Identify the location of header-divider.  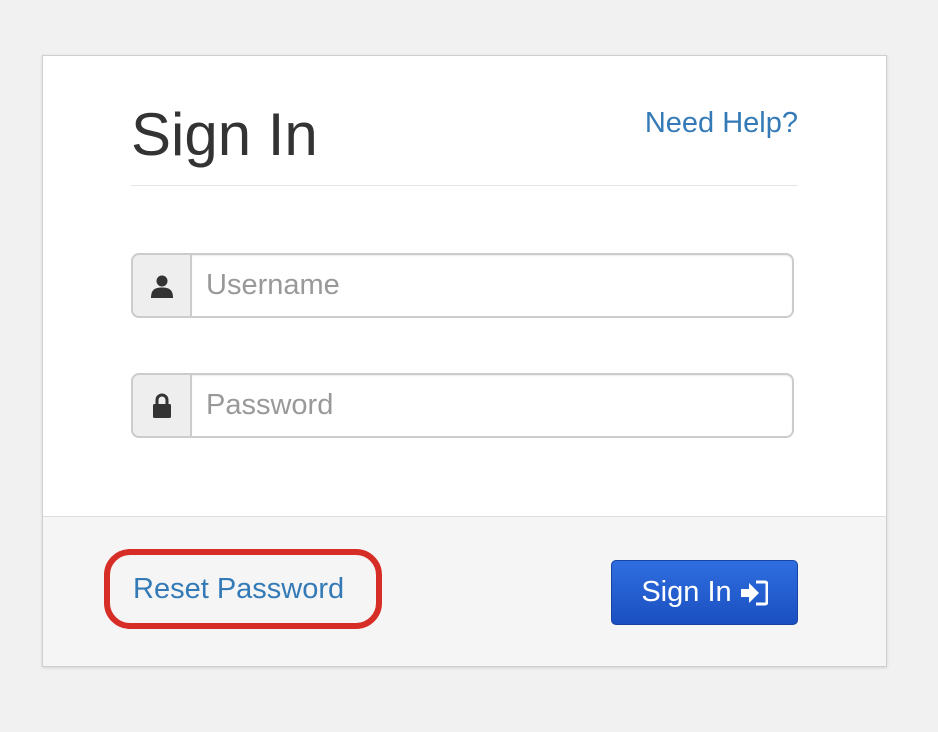
(464, 185).